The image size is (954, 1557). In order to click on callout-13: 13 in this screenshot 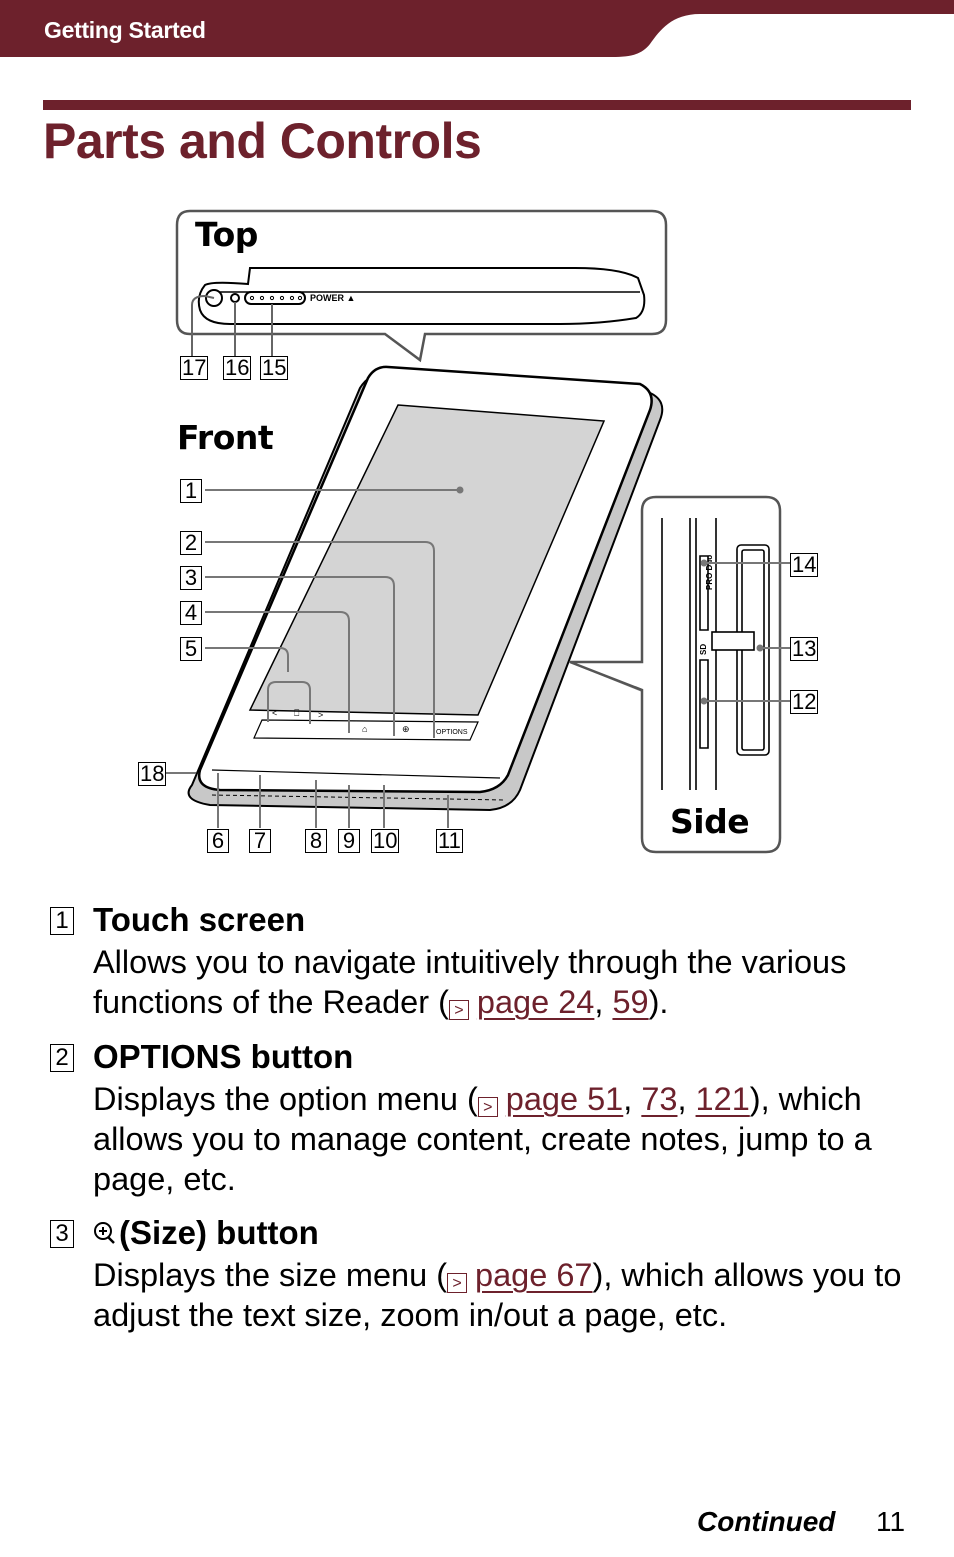, I will do `click(804, 648)`.